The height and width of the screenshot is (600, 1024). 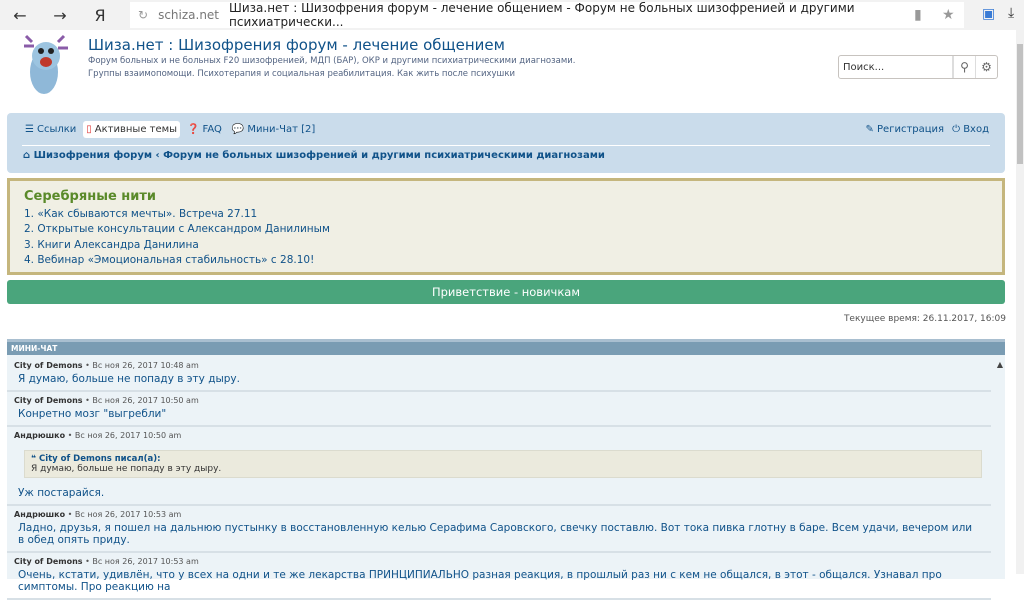 I want to click on gear-icon: ⚙, so click(x=986, y=67).